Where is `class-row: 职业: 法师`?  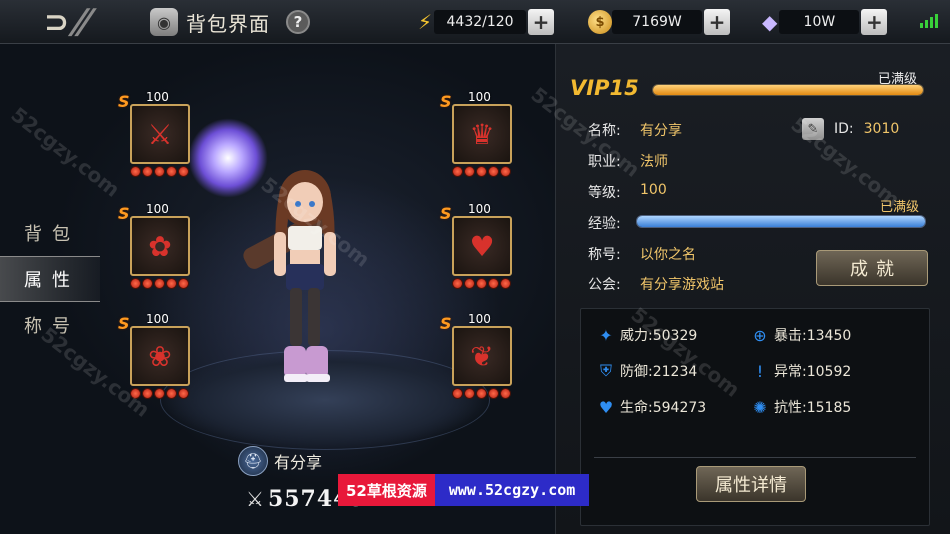
class-row: 职业: 法师 is located at coordinates (628, 161).